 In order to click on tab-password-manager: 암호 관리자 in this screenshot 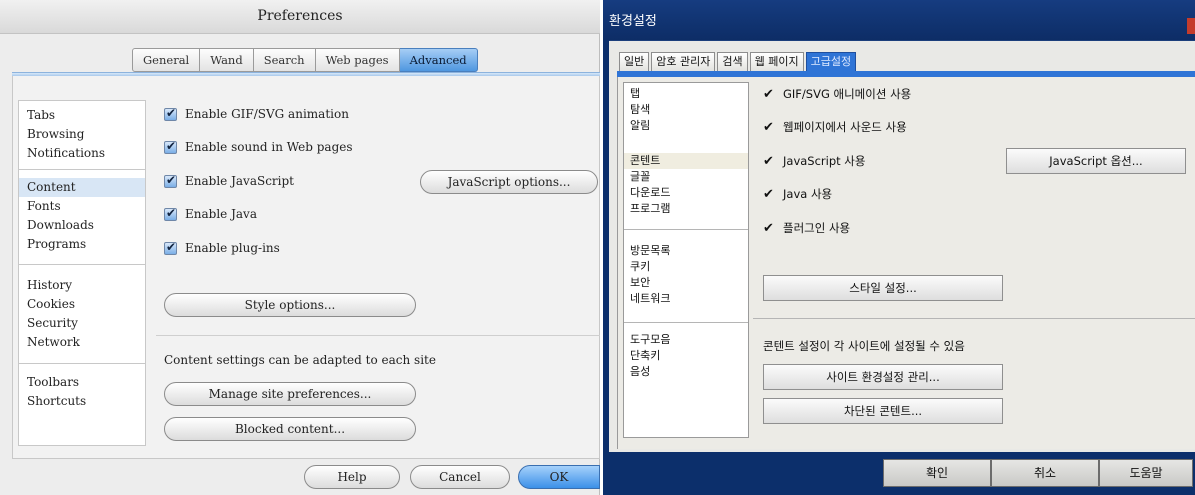, I will do `click(683, 62)`.